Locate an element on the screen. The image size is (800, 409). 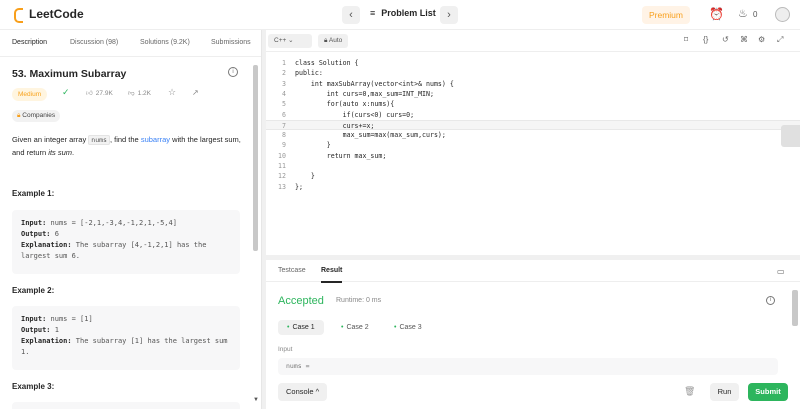
line-number: 8 is located at coordinates (284, 135).